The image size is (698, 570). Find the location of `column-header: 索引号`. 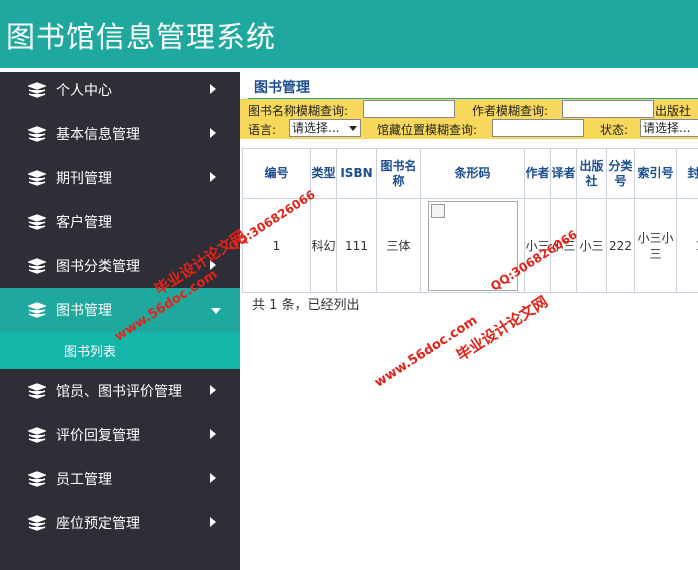

column-header: 索引号 is located at coordinates (655, 173).